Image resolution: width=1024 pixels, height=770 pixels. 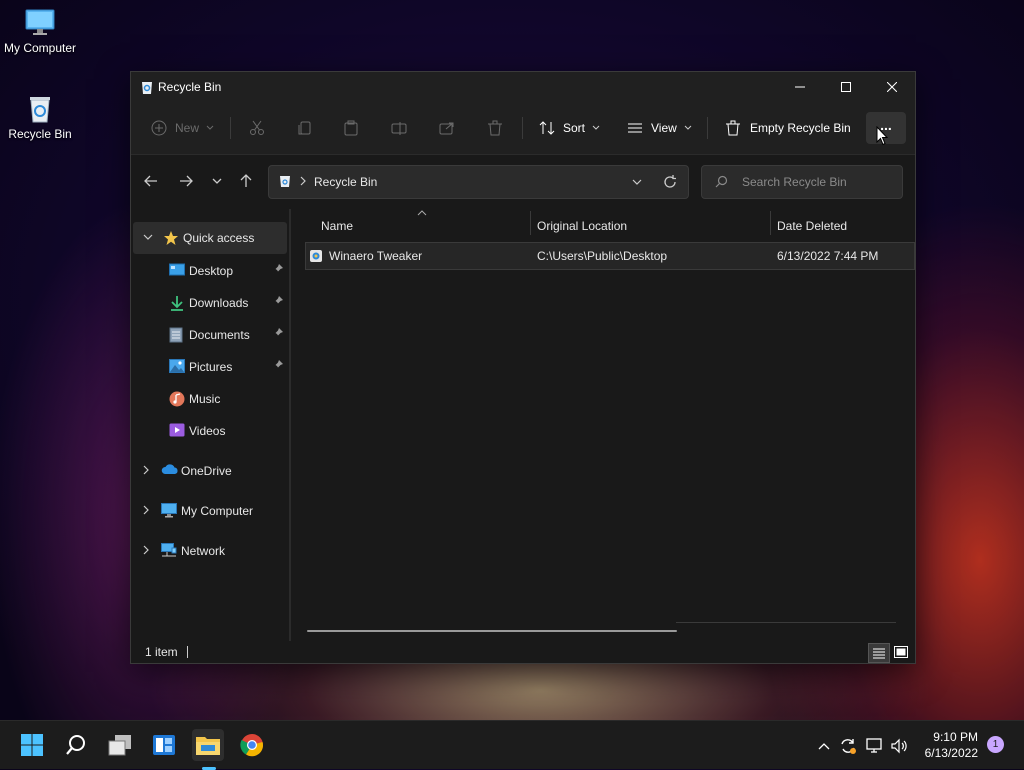 I want to click on maximize-button, so click(x=846, y=87).